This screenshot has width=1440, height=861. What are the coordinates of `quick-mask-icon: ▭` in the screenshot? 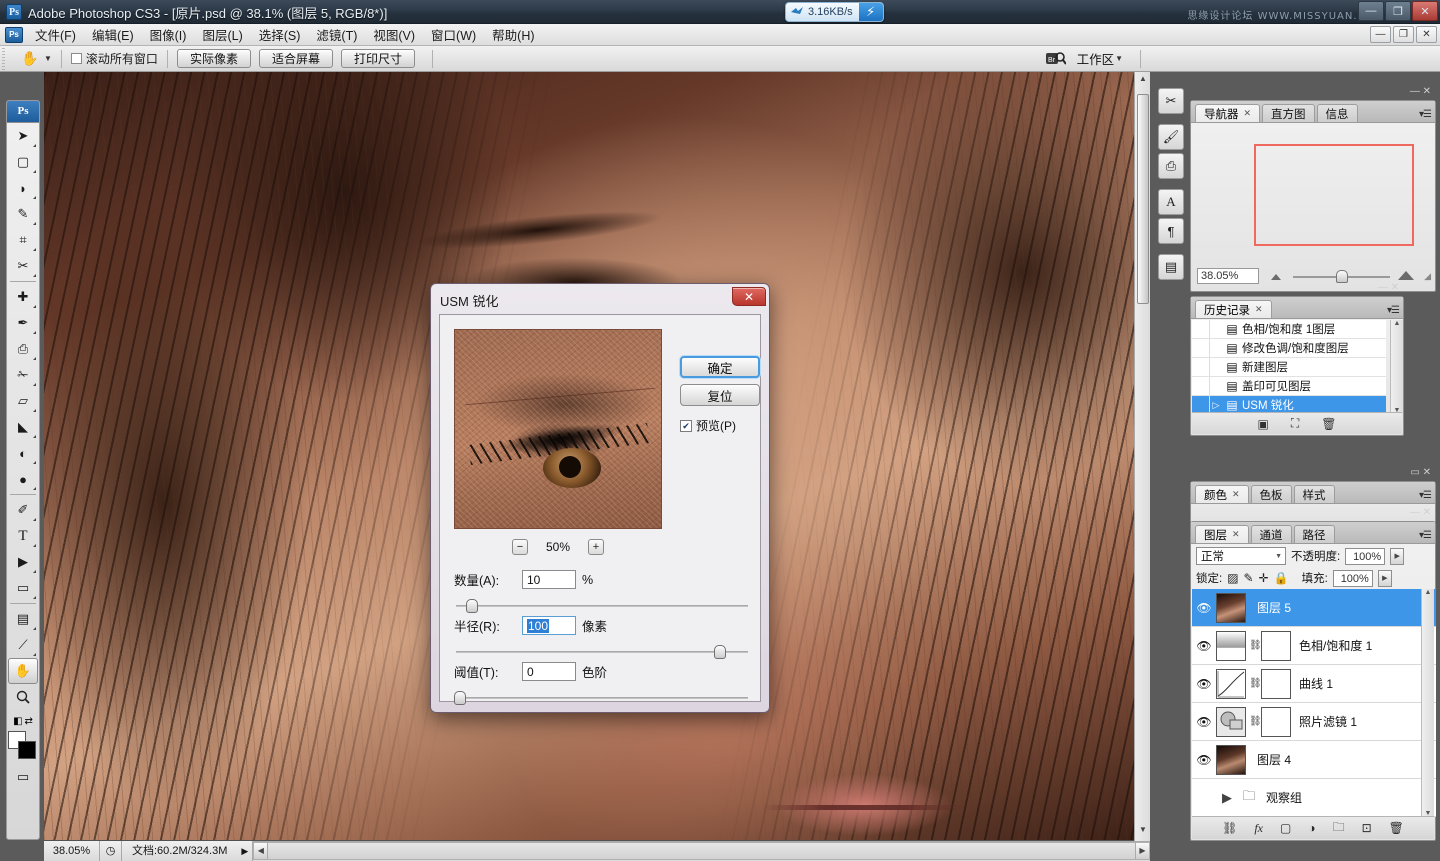 It's located at (23, 777).